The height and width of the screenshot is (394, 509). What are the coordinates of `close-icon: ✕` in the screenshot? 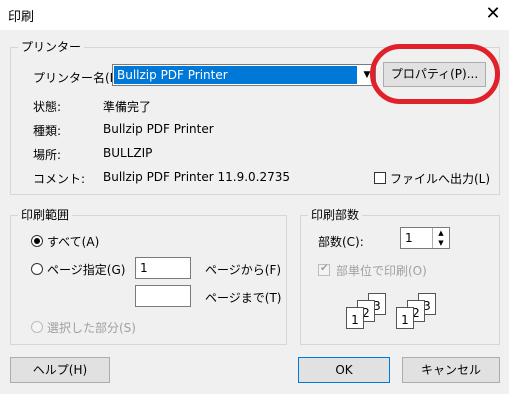 It's located at (493, 14).